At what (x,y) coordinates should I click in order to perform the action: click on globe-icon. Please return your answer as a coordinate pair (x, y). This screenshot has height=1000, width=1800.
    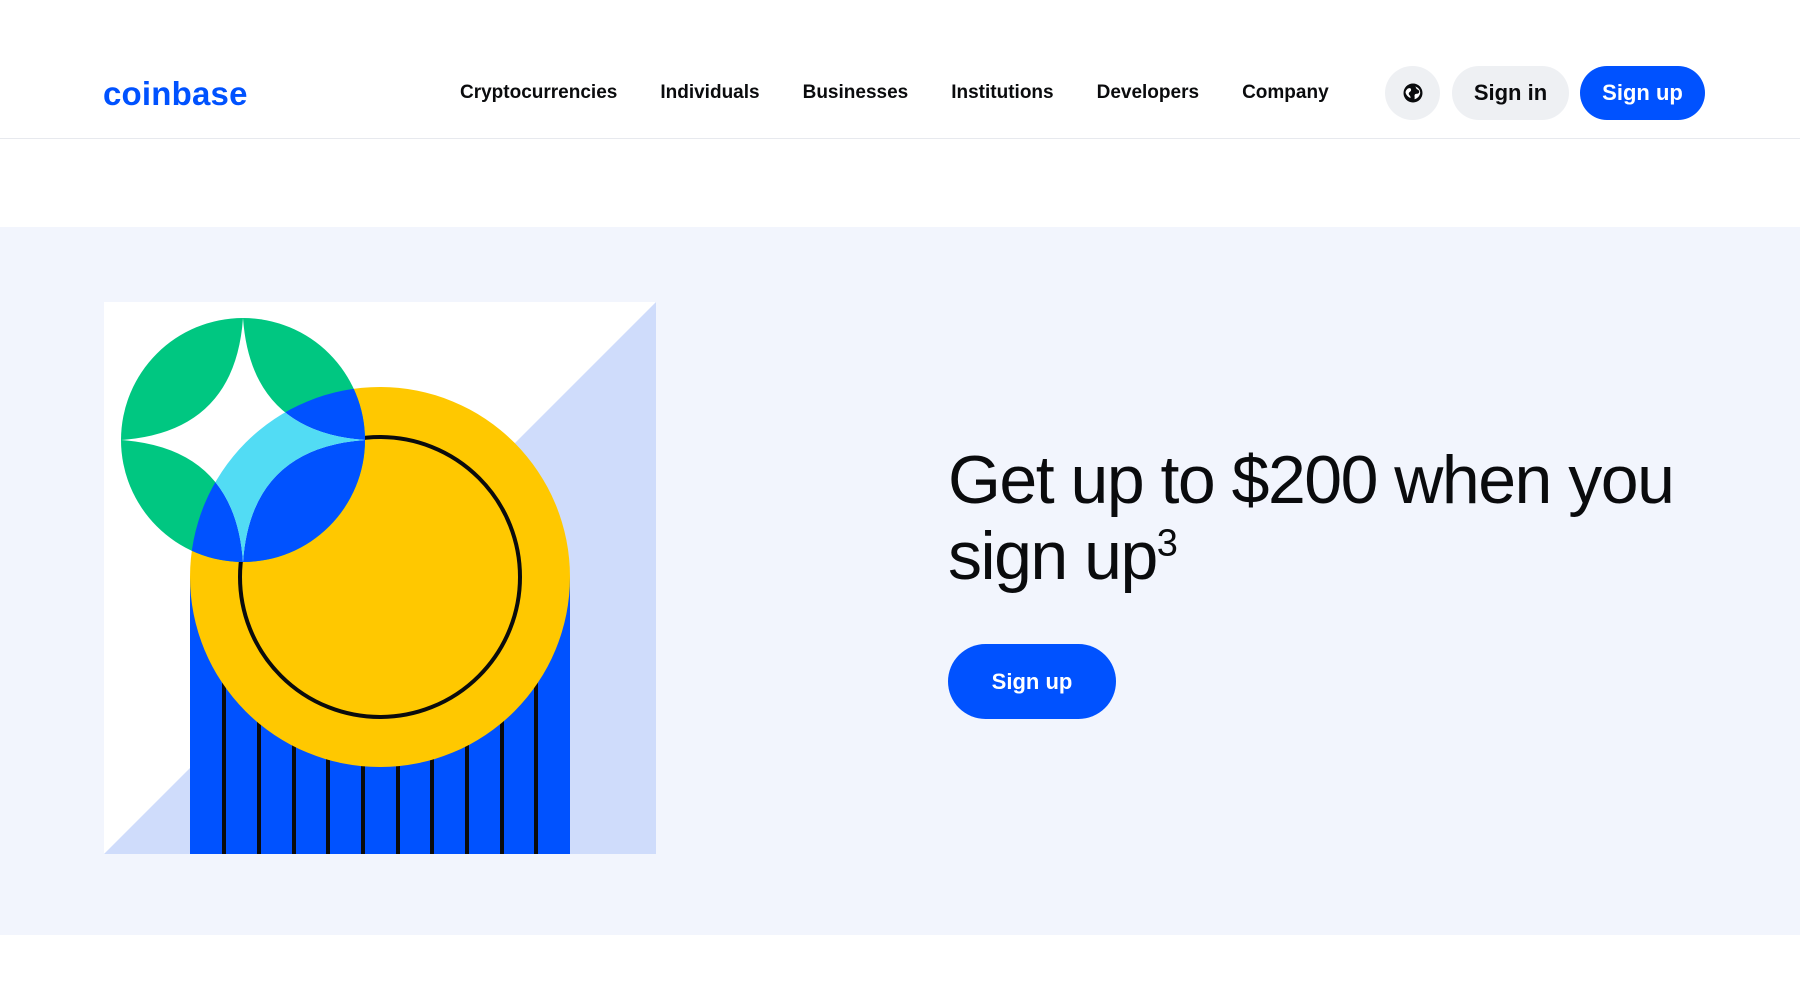
    Looking at the image, I should click on (1412, 93).